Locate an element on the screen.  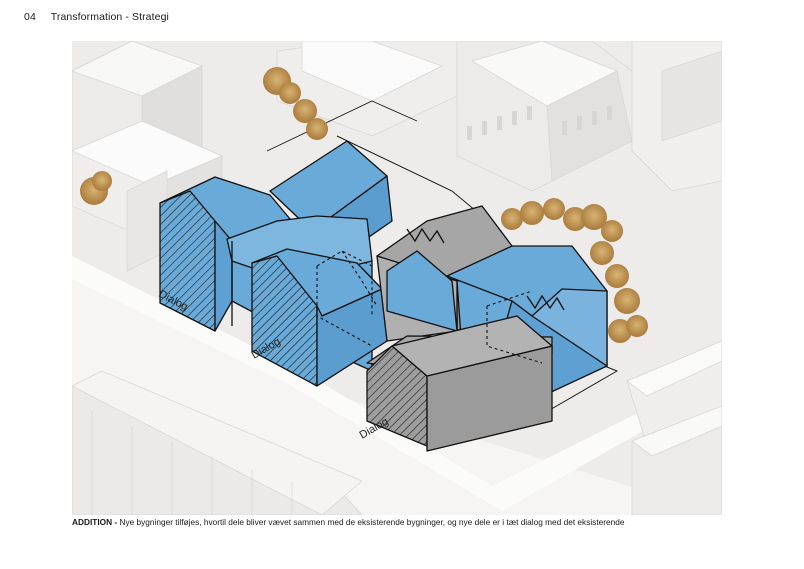
page-number: 04 is located at coordinates (30, 17).